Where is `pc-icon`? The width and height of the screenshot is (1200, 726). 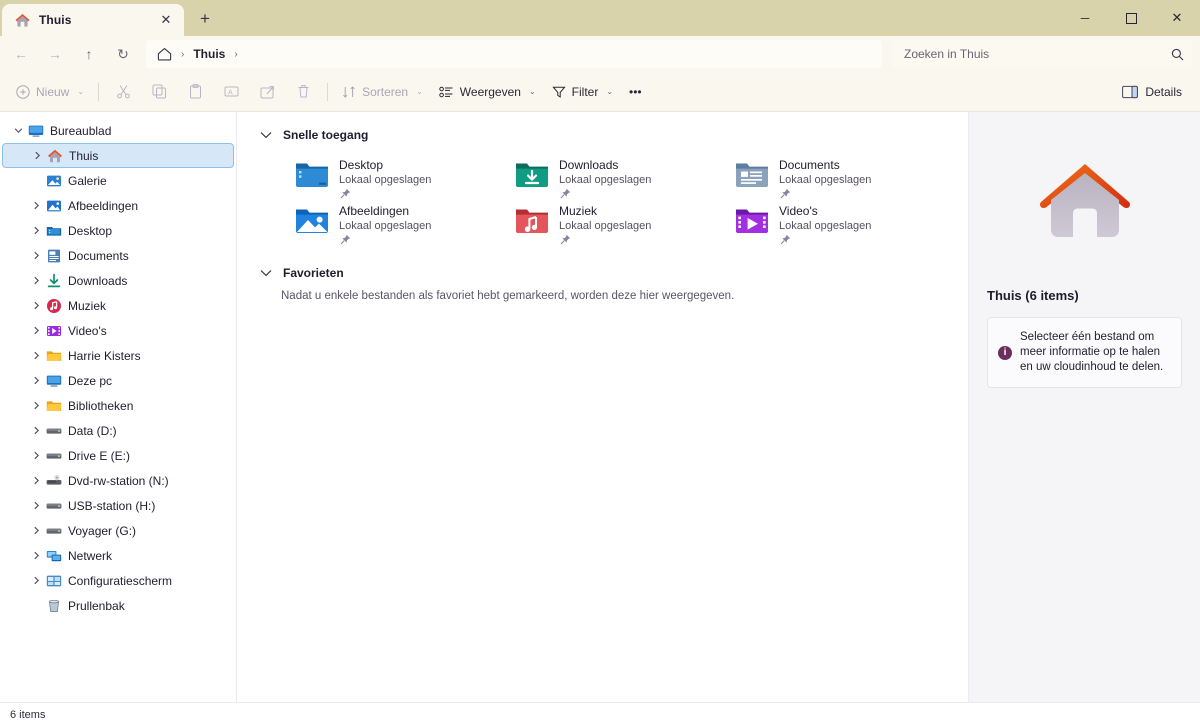
pc-icon is located at coordinates (57, 381).